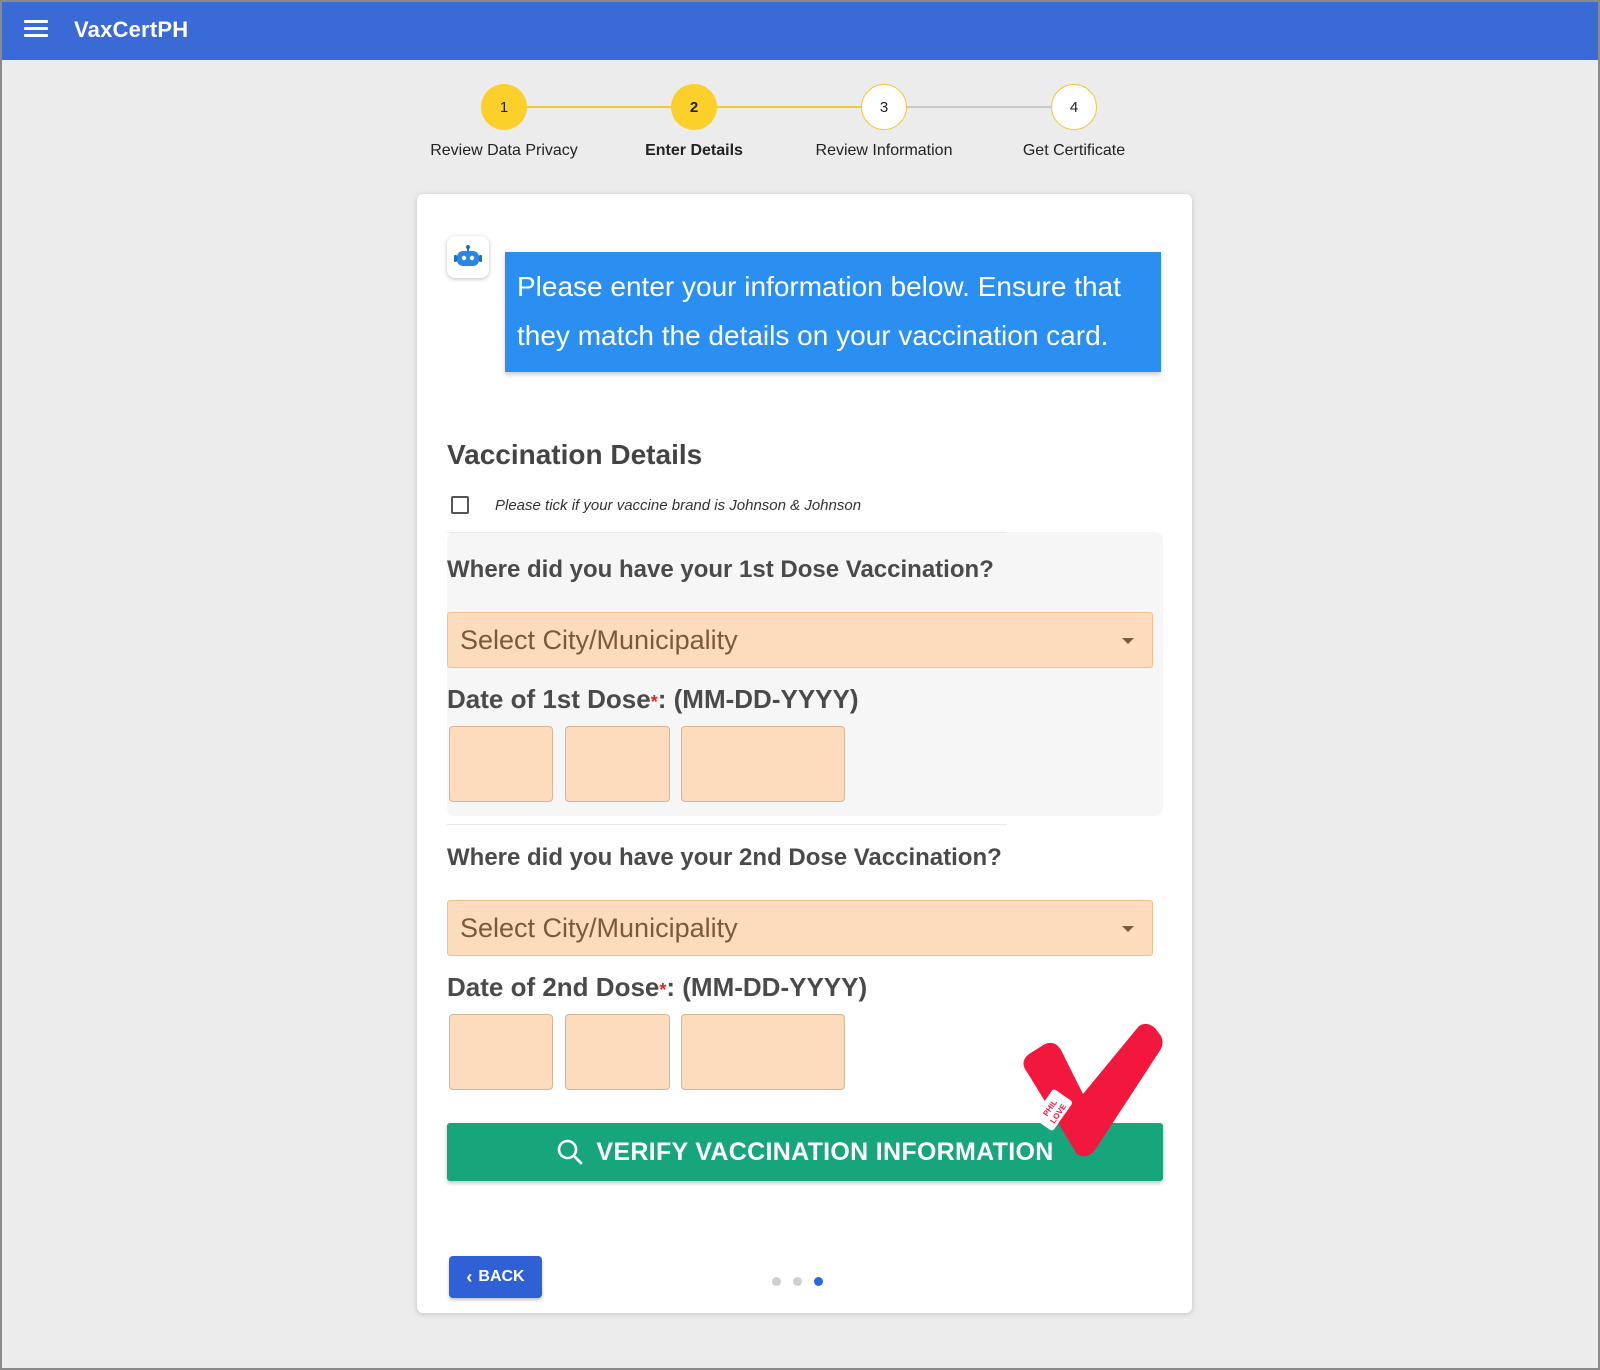 This screenshot has height=1370, width=1600. I want to click on step-review-information: 3 Review Information, so click(884, 122).